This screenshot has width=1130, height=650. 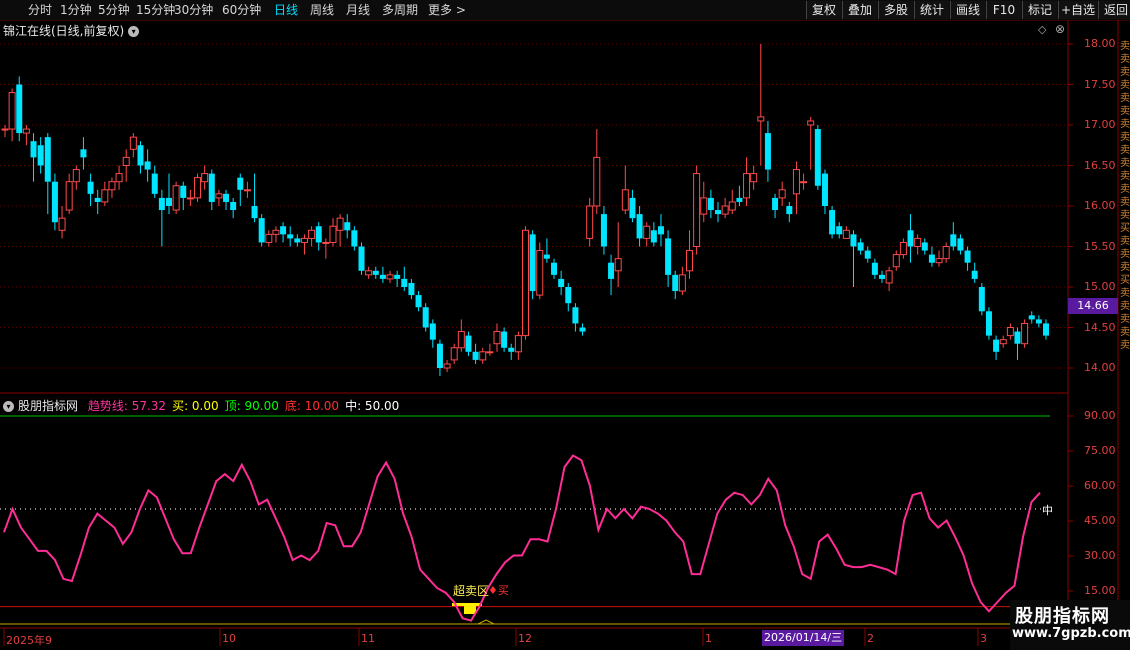 What do you see at coordinates (1003, 10) in the screenshot?
I see `toolbar-button-5: F10` at bounding box center [1003, 10].